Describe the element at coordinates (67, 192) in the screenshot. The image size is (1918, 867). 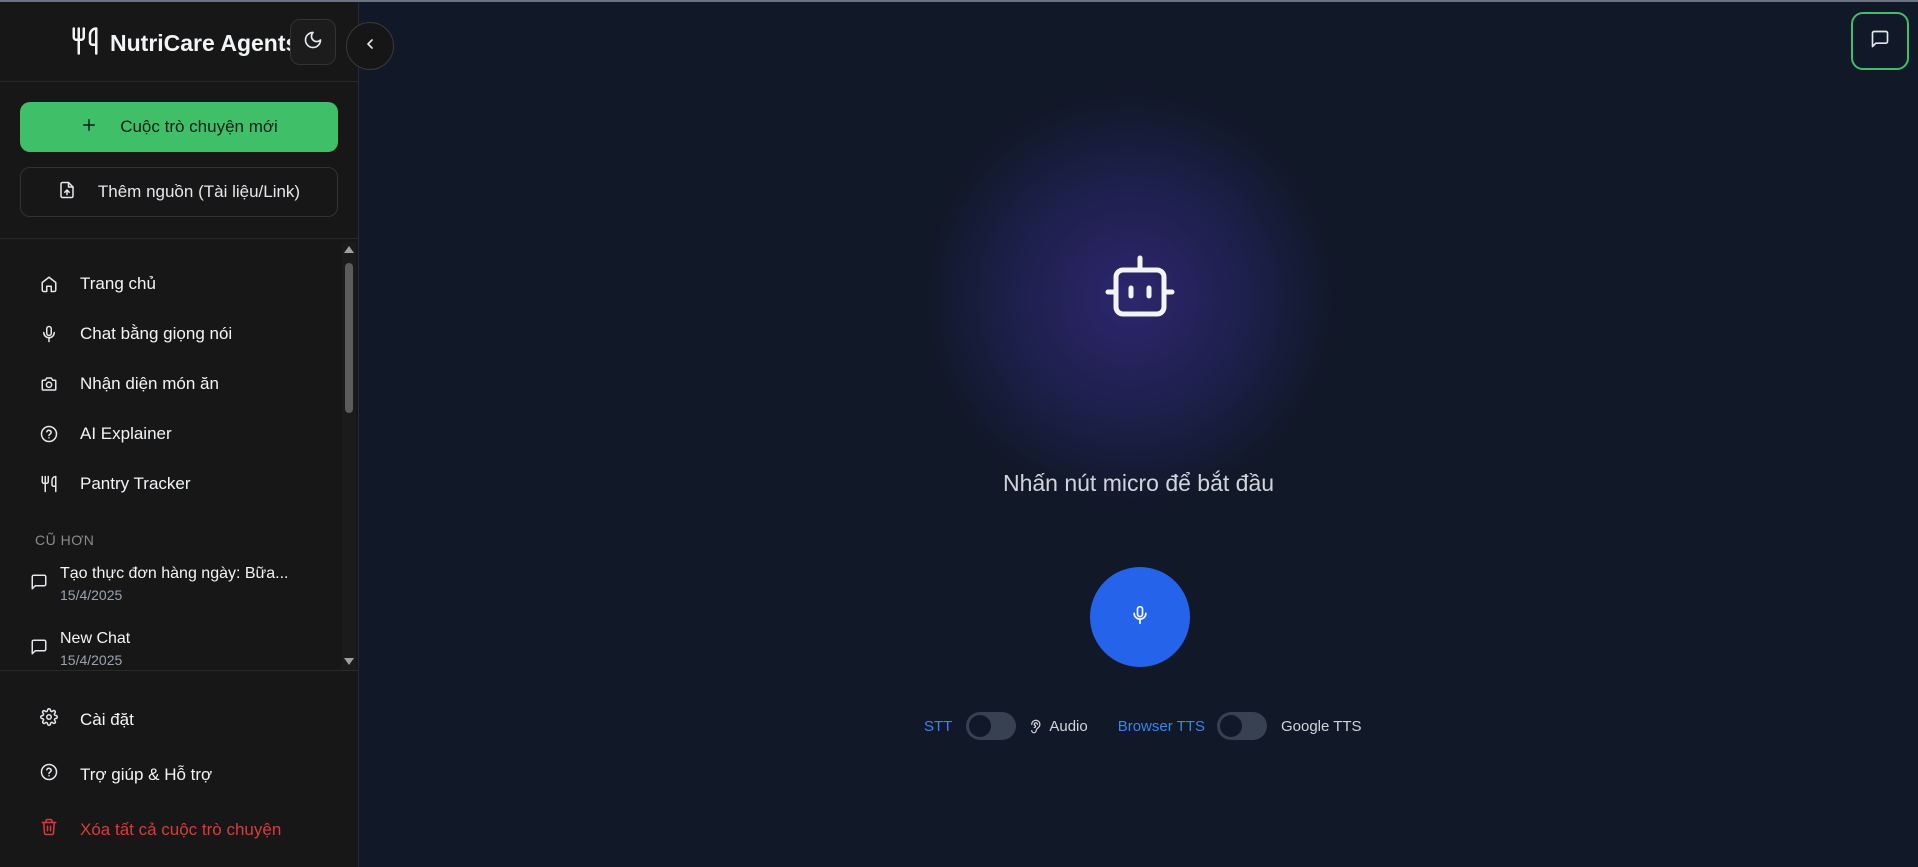
I see `file-upload-icon` at that location.